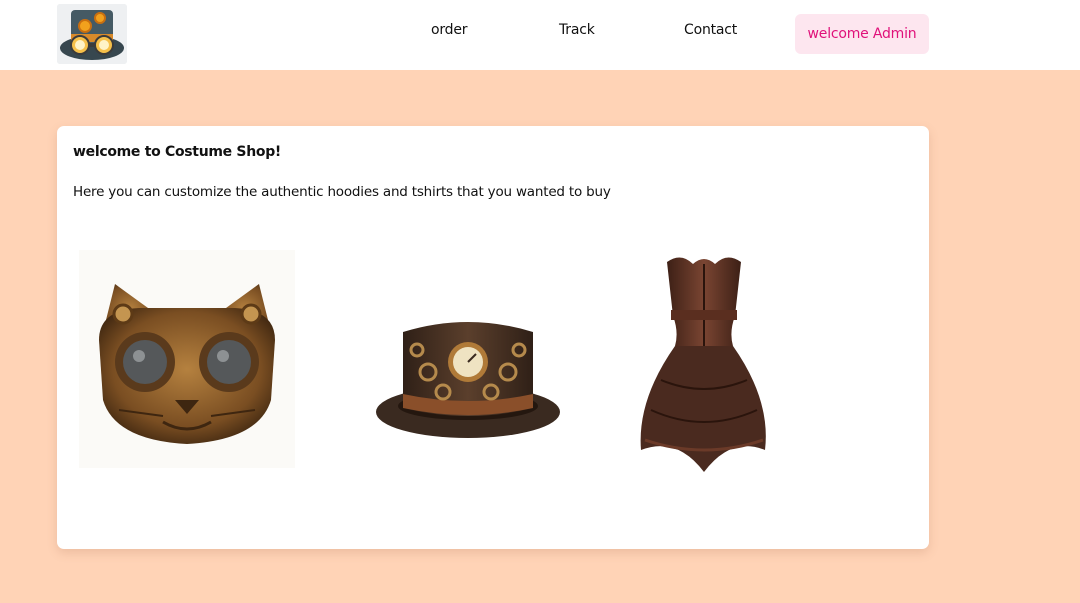  I want to click on nav-link-contact: Contact, so click(710, 30).